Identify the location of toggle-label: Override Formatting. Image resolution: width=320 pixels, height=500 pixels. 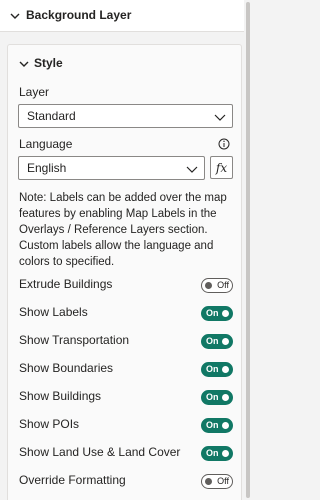
(72, 480).